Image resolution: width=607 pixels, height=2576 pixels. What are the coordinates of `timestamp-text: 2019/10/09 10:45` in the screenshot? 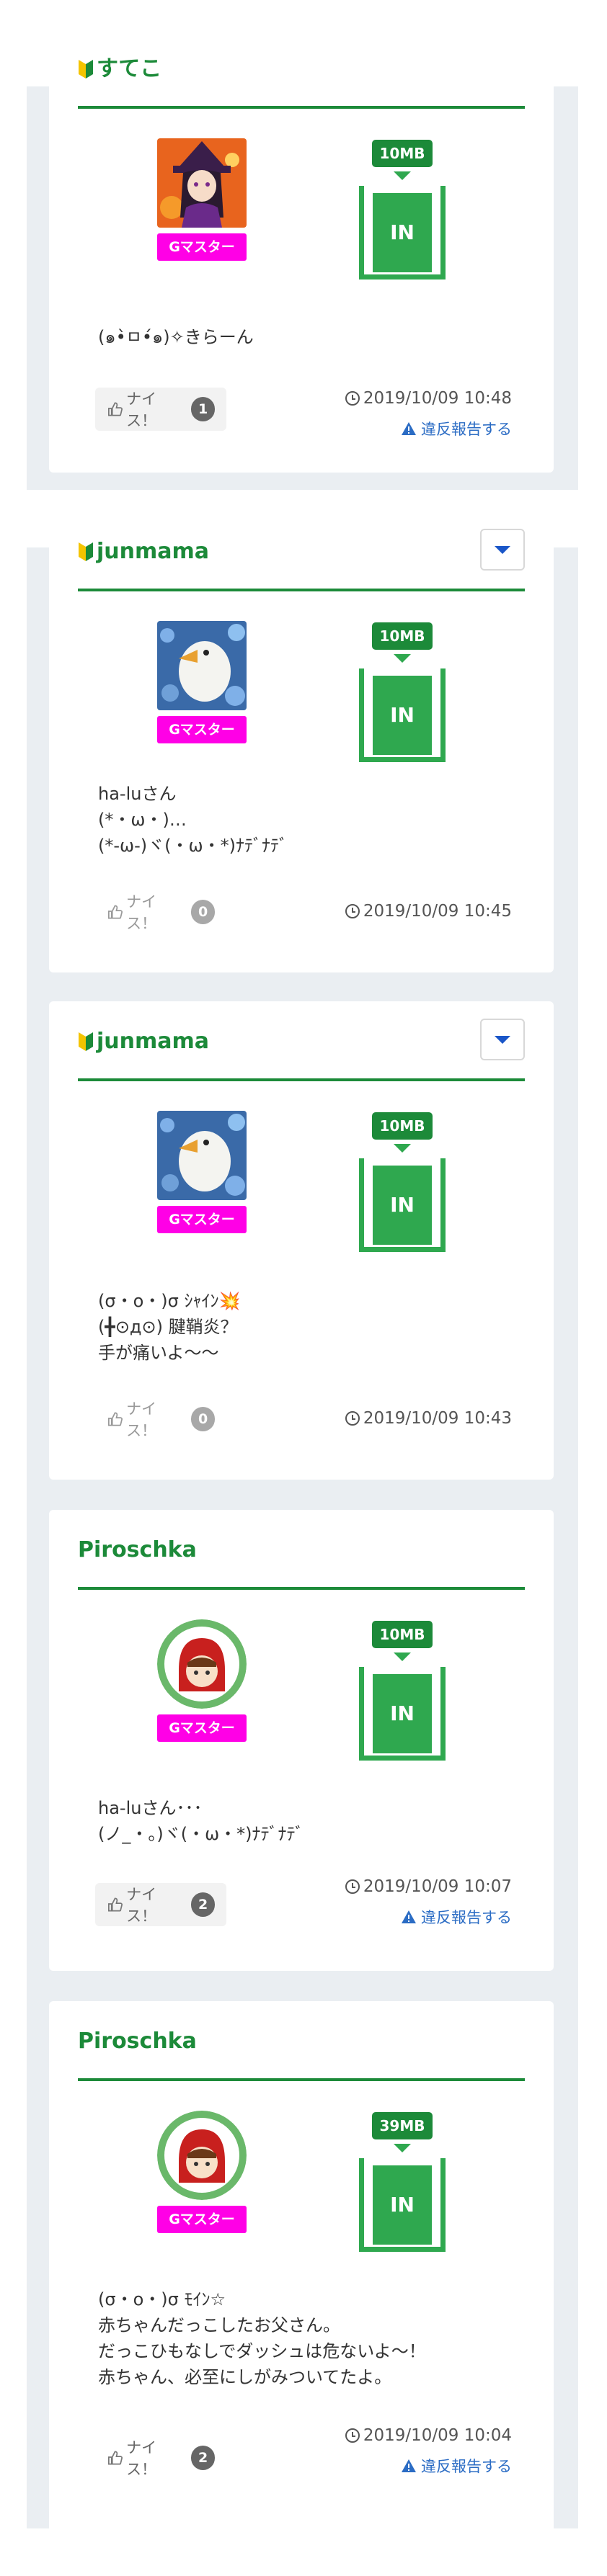 It's located at (437, 911).